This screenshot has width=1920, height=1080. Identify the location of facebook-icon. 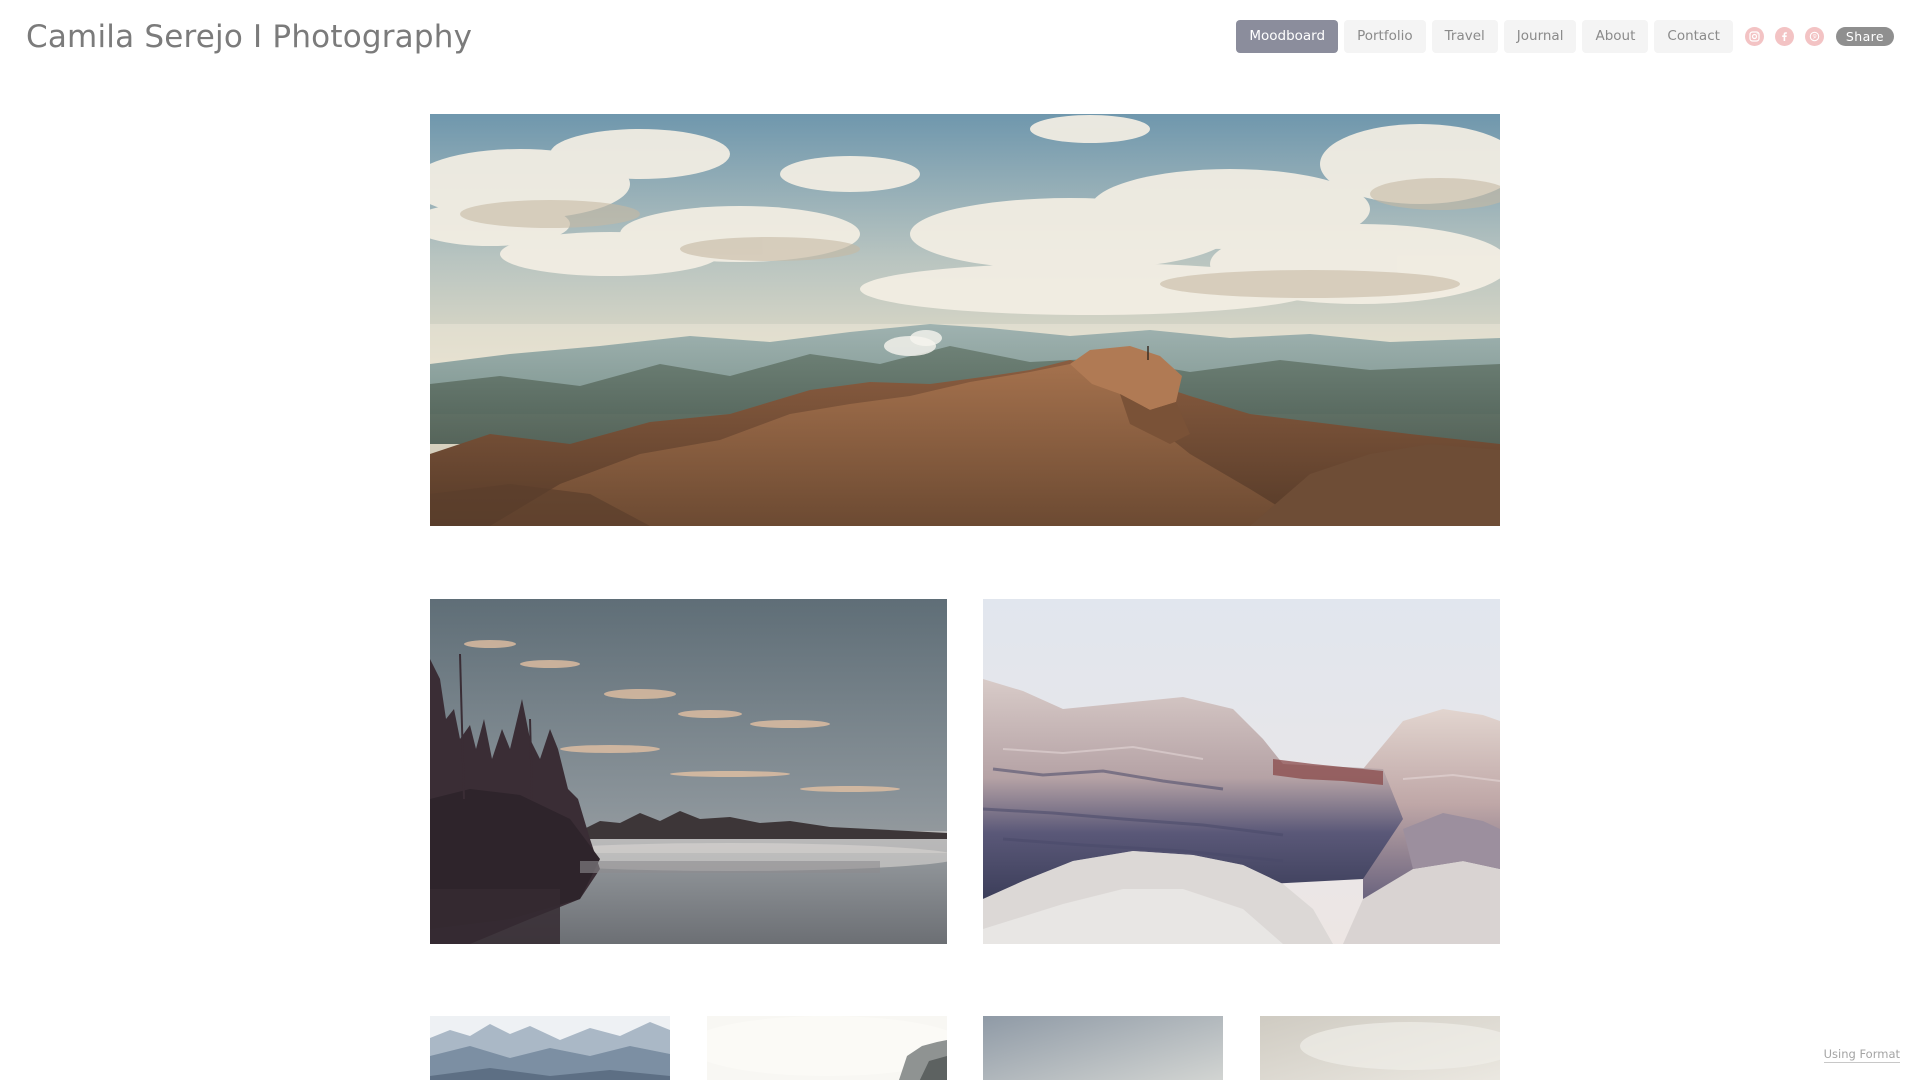
(1784, 36).